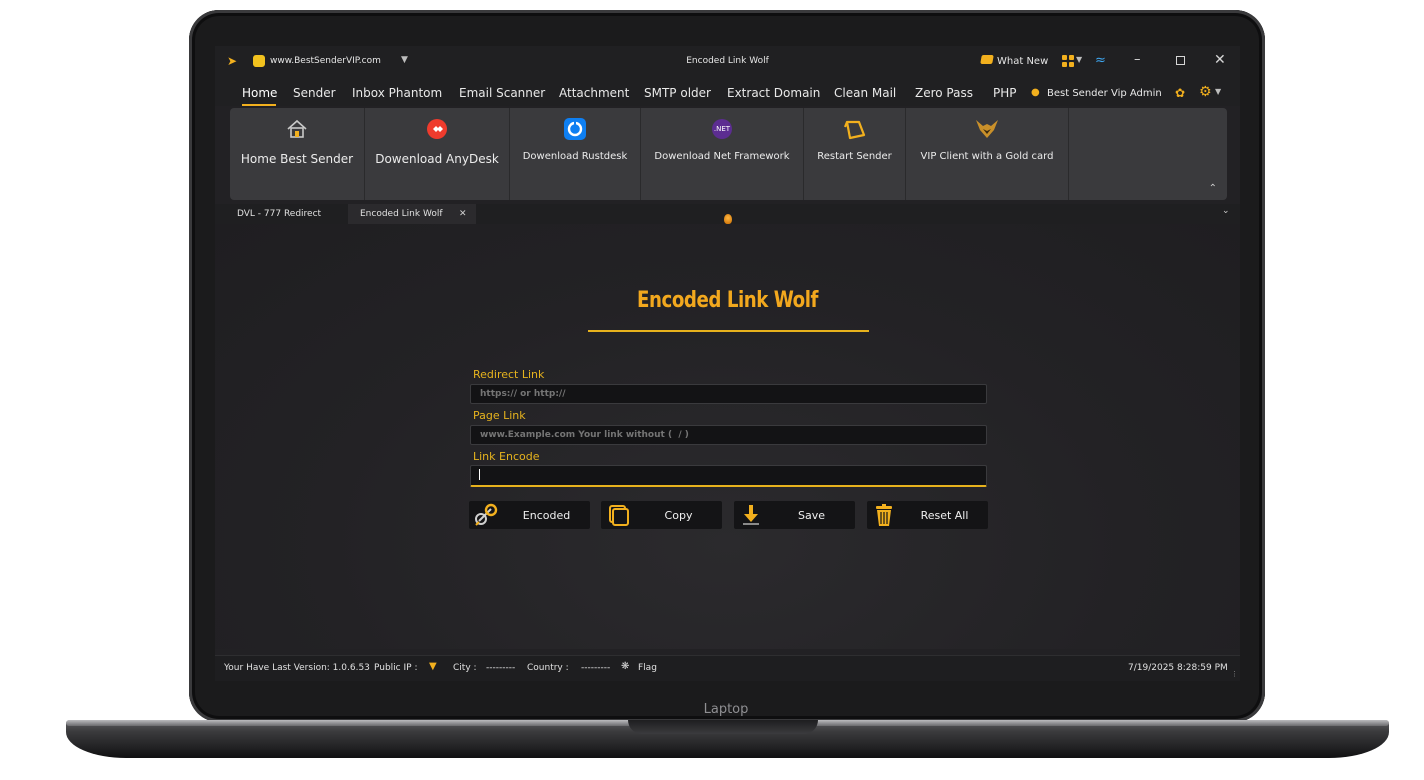 The width and height of the screenshot is (1424, 780). I want to click on user-name: Best Sender Vip Admin, so click(1104, 93).